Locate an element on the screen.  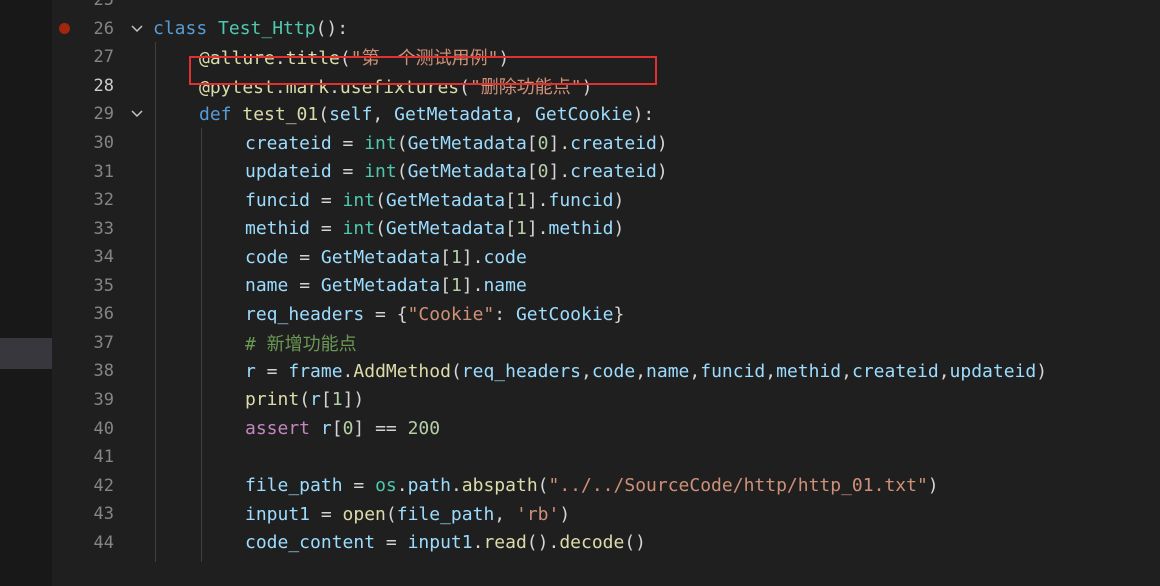
line-number: 29 is located at coordinates (103, 114).